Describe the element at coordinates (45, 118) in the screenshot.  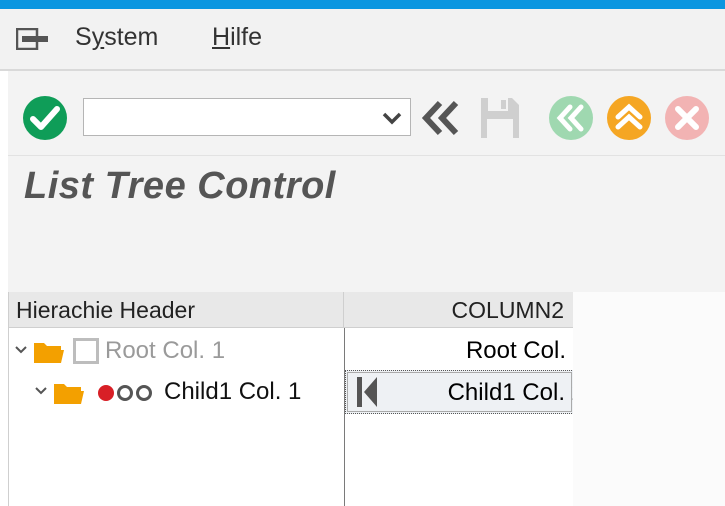
I see `checkmark-icon` at that location.